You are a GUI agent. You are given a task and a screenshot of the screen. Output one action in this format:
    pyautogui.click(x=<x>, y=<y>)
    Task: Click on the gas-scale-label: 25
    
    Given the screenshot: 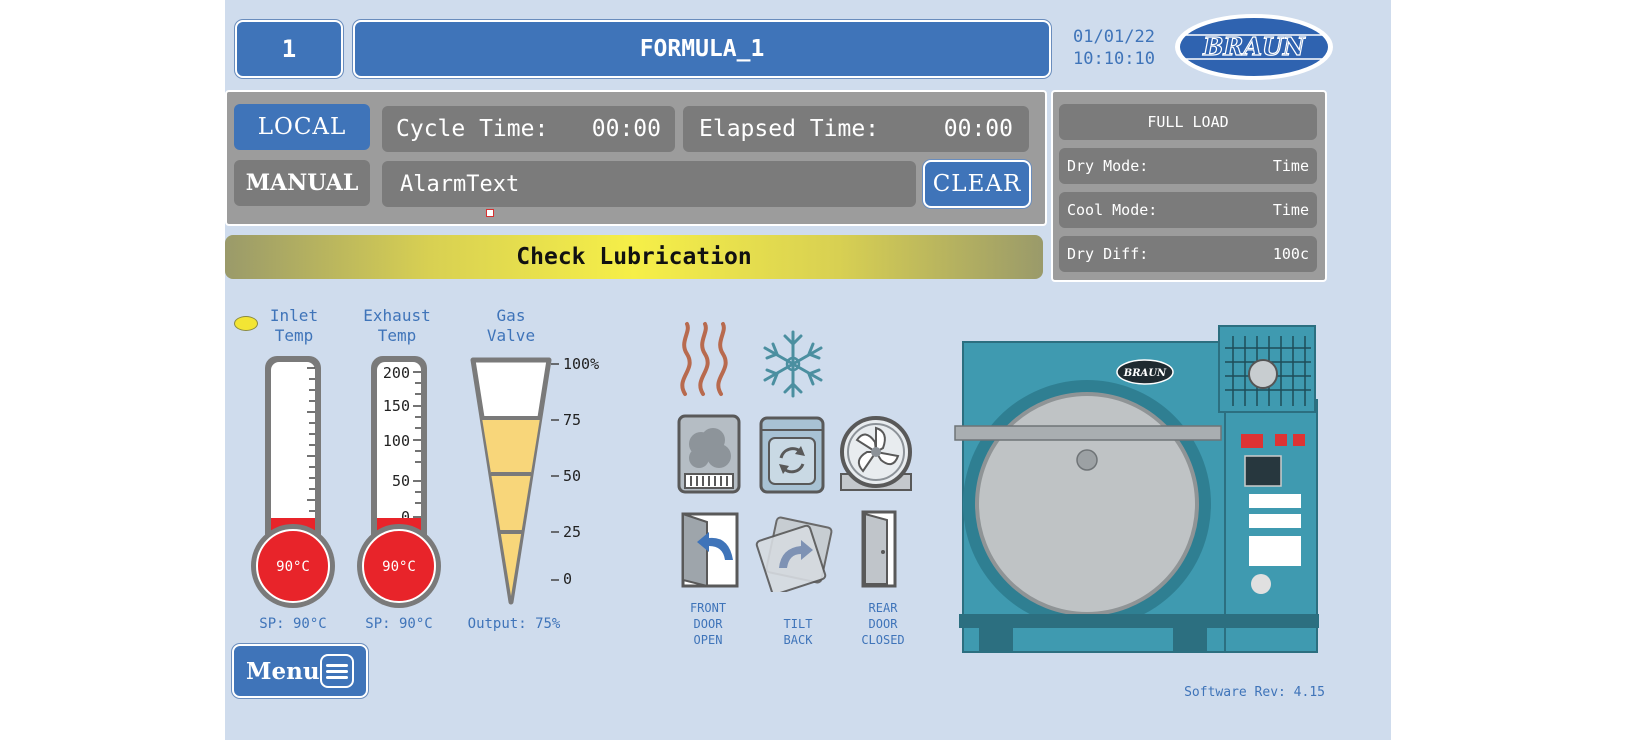 What is the action you would take?
    pyautogui.click(x=572, y=532)
    